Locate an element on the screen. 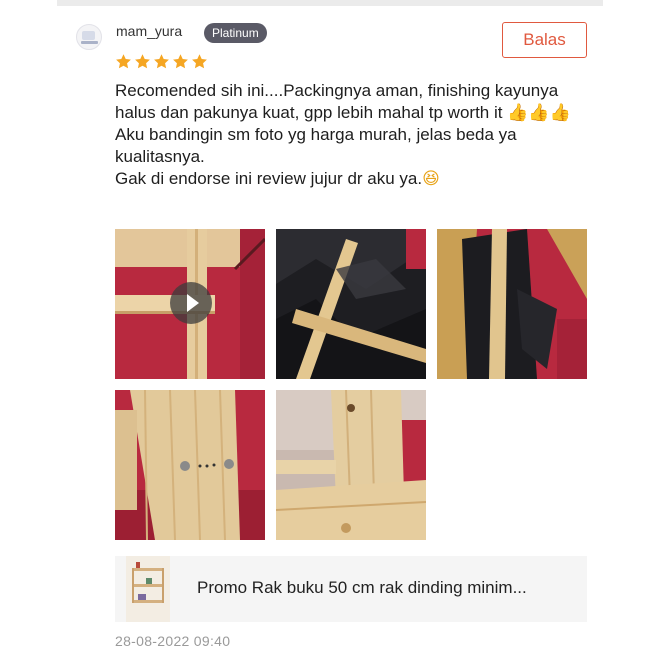 Image resolution: width=661 pixels, height=661 pixels. grinning-face-icon: 😆 is located at coordinates (431, 179).